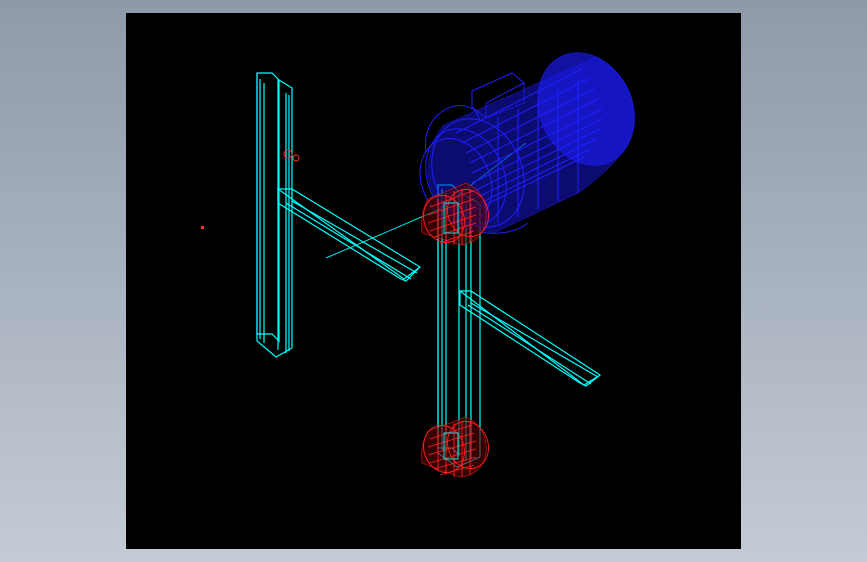 This screenshot has width=867, height=562. Describe the element at coordinates (274, 215) in the screenshot. I see `left-channel-post` at that location.